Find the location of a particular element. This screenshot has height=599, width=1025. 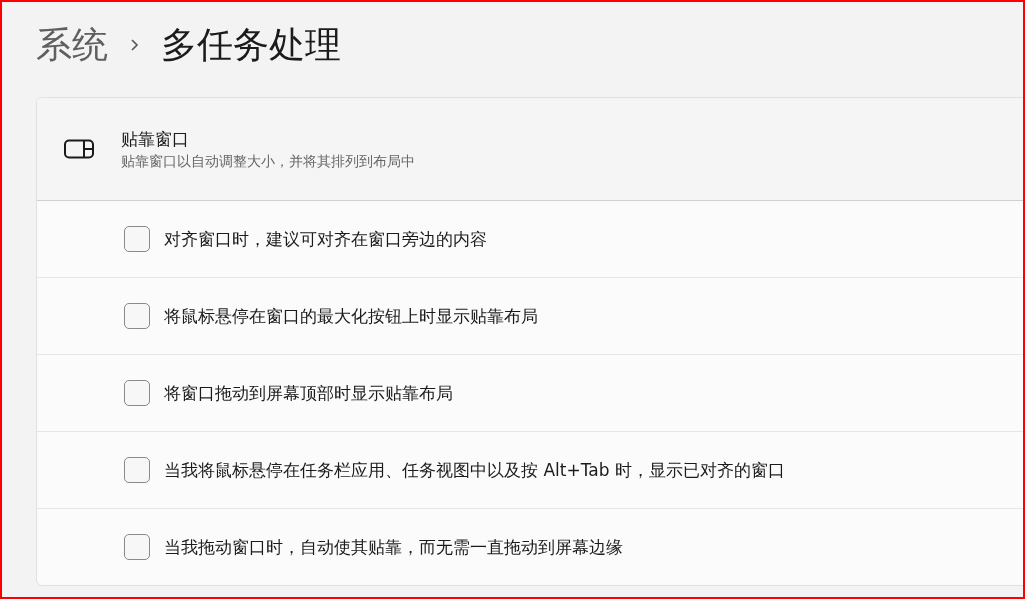

option-label: 对齐窗口时，建议可对齐在窗口旁边的内容 is located at coordinates (325, 239).